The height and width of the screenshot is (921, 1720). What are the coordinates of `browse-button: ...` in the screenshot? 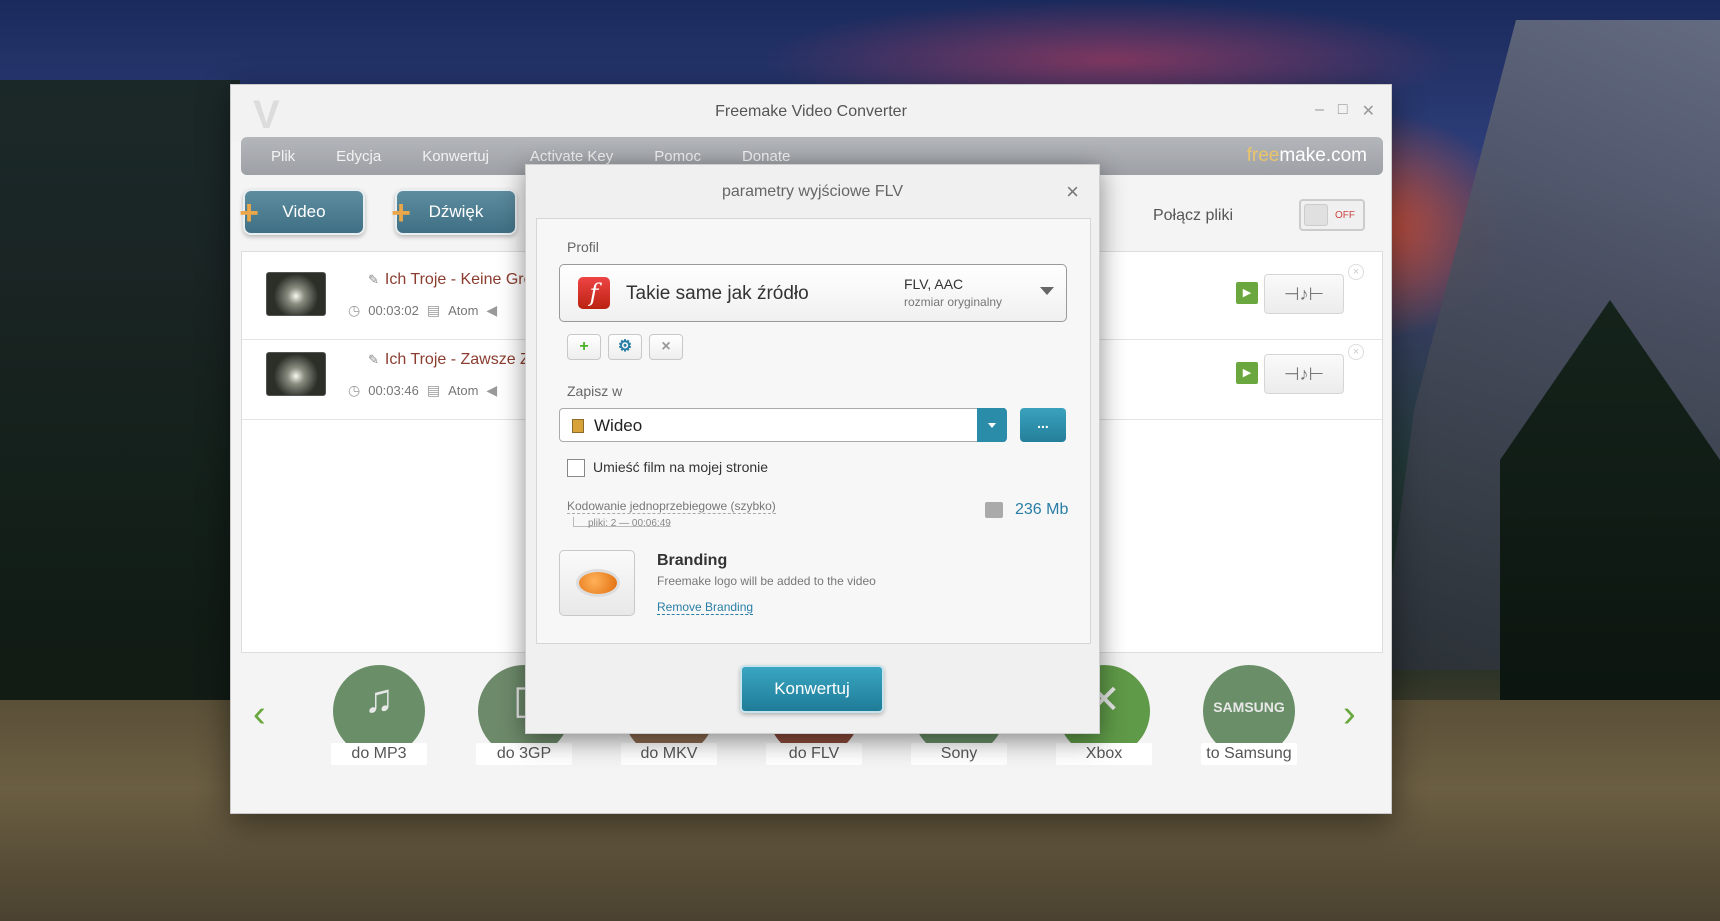 It's located at (1043, 425).